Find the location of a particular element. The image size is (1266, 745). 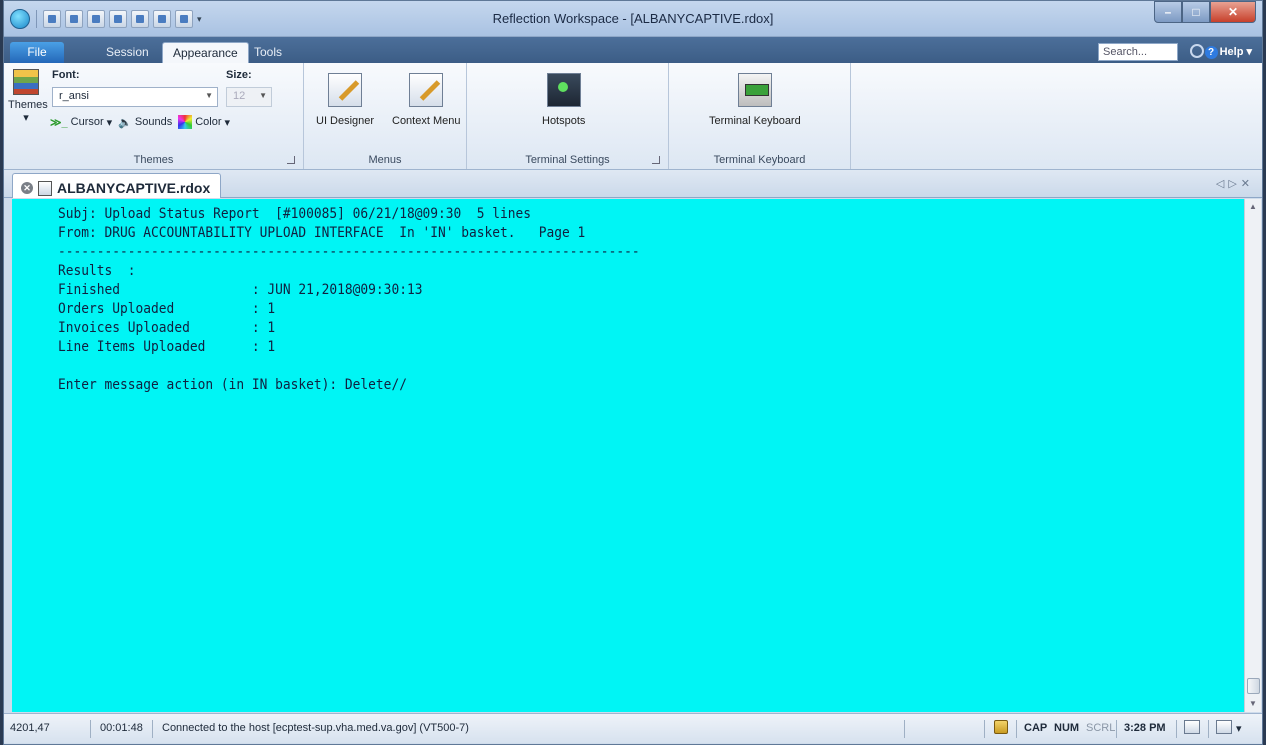

num-indicator: NUM is located at coordinates (1067, 728).